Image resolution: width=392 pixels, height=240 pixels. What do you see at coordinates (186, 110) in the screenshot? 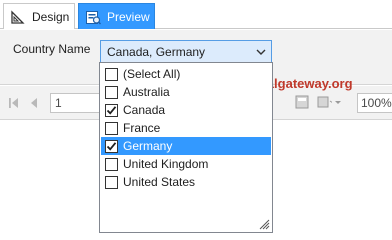
I see `option-canada: Canada` at bounding box center [186, 110].